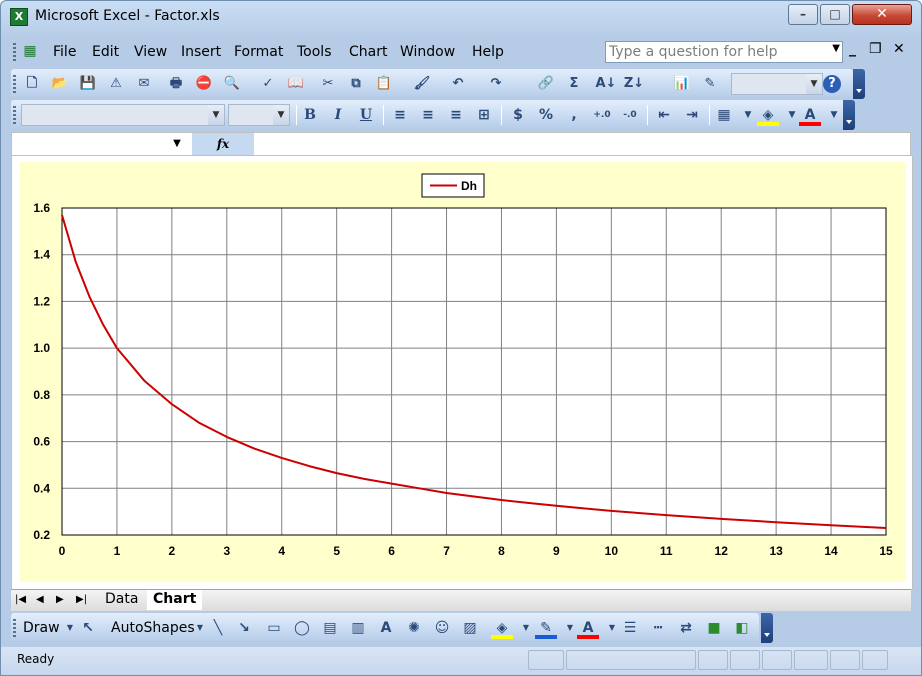  I want to click on vertical-text-box-icon: ▥, so click(358, 628).